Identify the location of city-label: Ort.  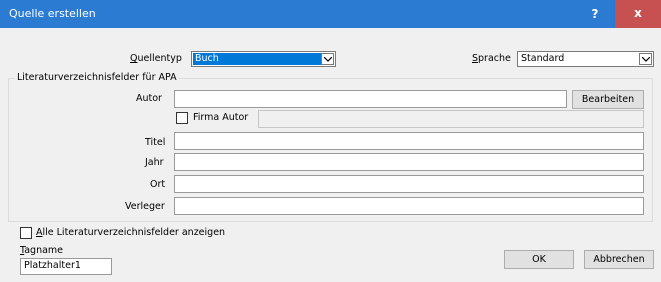
(158, 184).